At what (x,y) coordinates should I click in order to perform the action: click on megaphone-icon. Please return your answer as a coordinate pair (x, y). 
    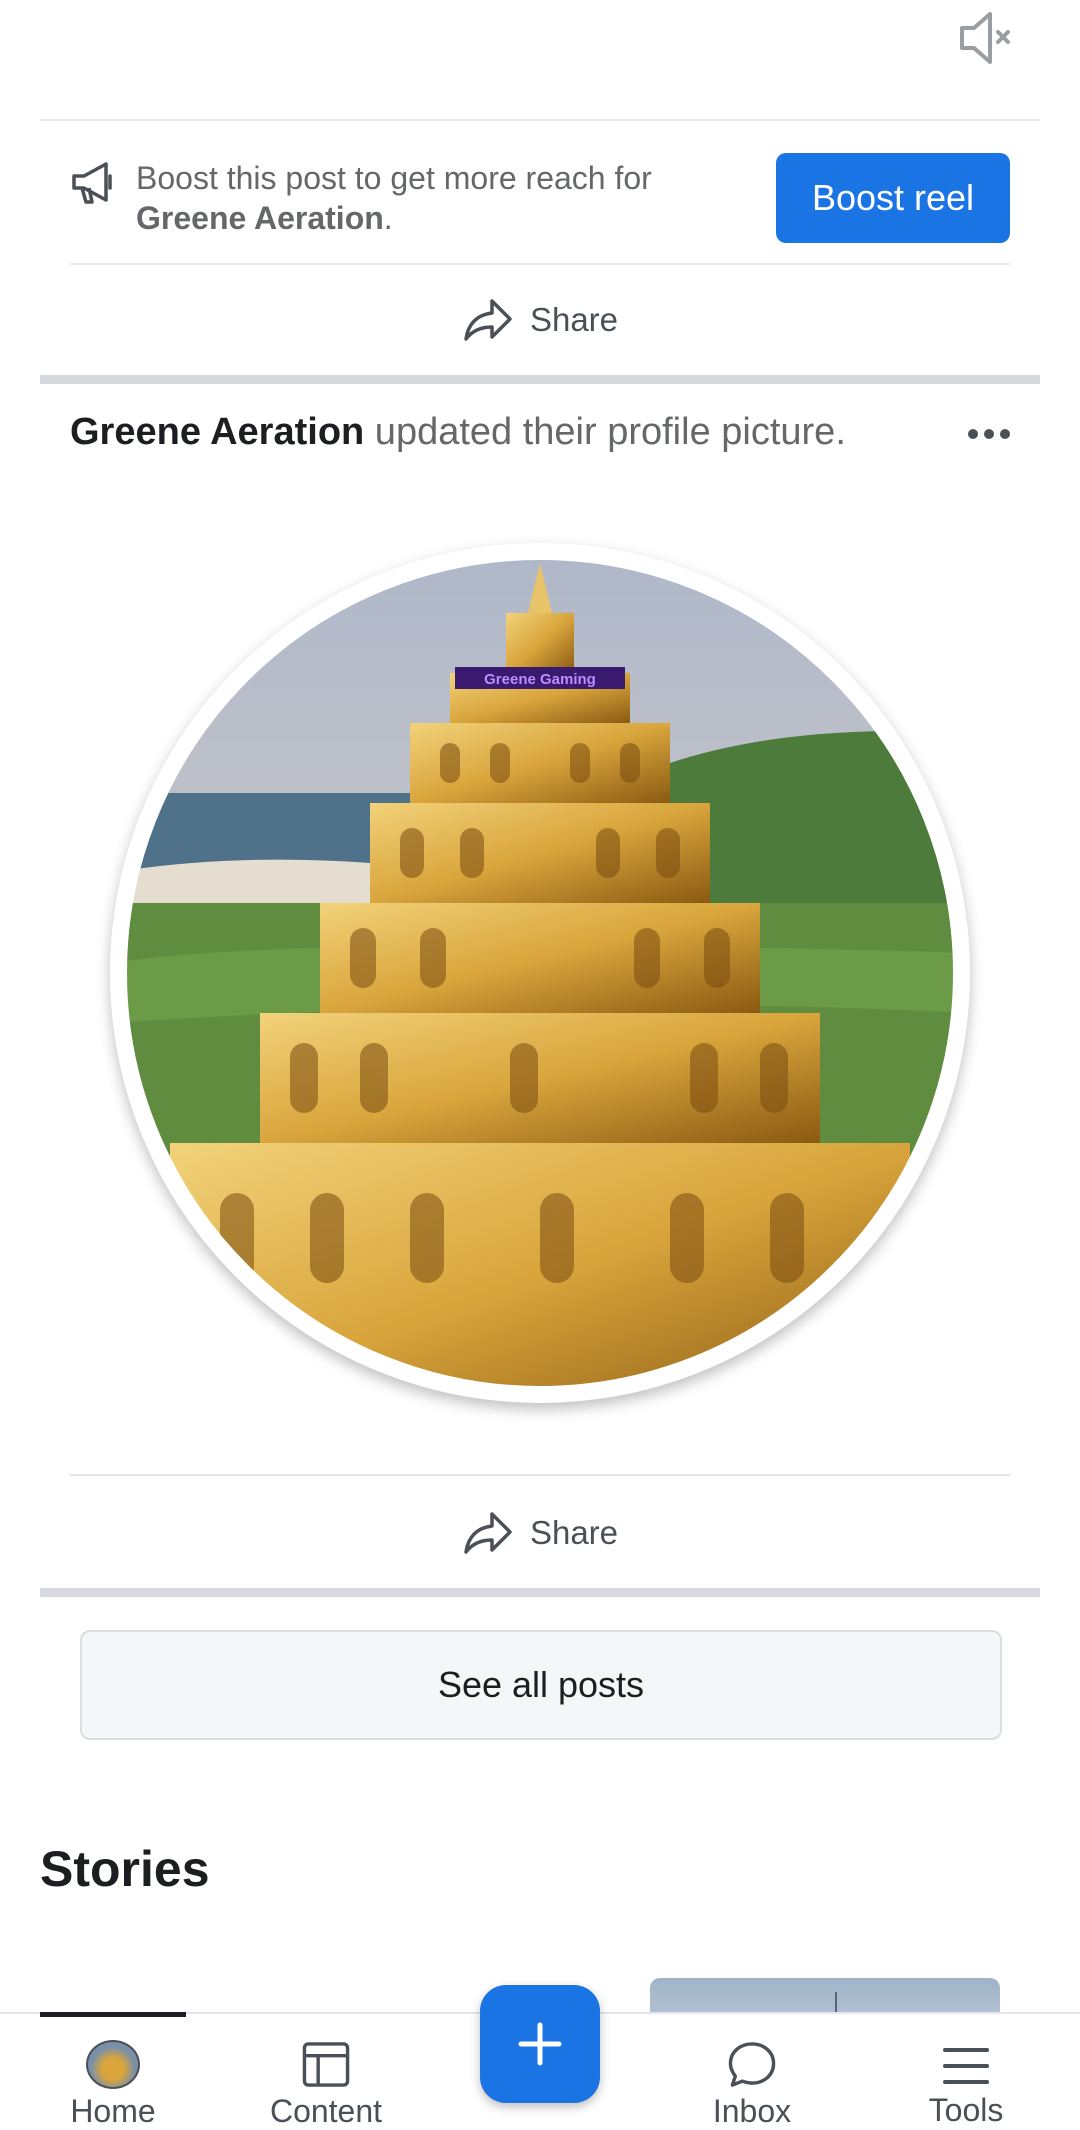
    Looking at the image, I should click on (95, 183).